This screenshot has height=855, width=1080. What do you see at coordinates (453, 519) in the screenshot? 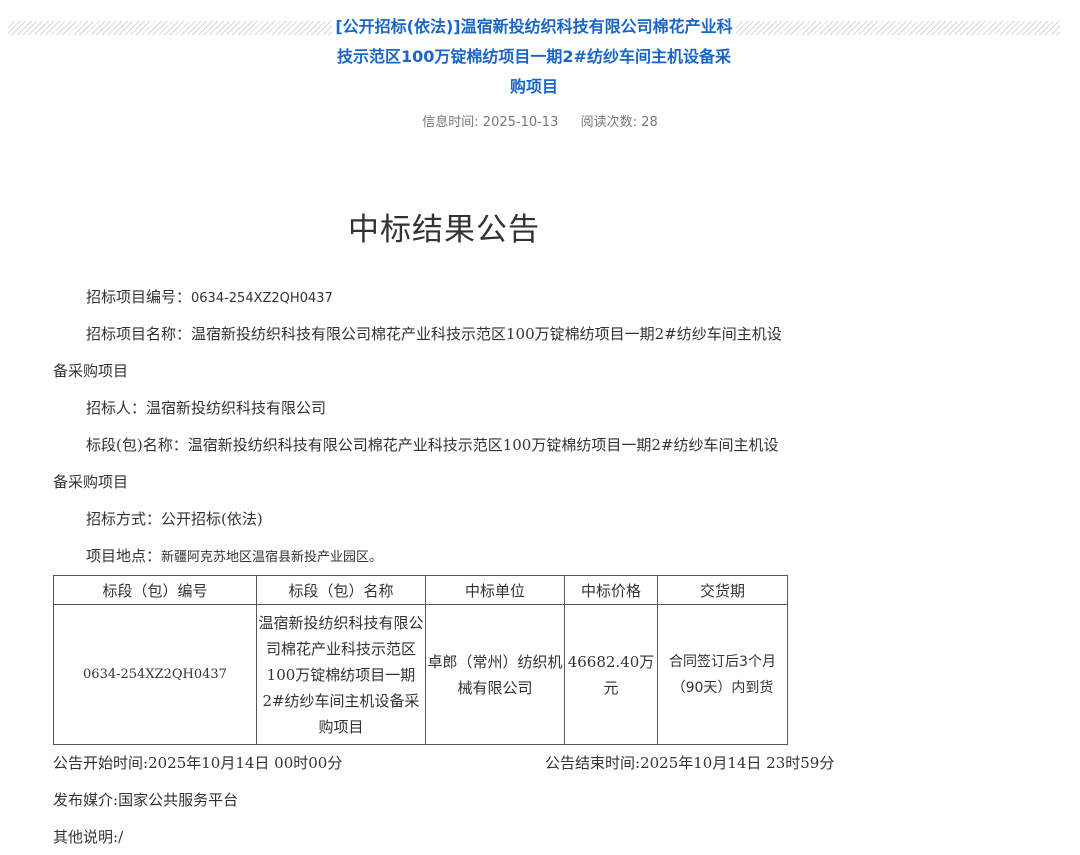
I see `method-line: 招标方式：公开招标(依法)` at bounding box center [453, 519].